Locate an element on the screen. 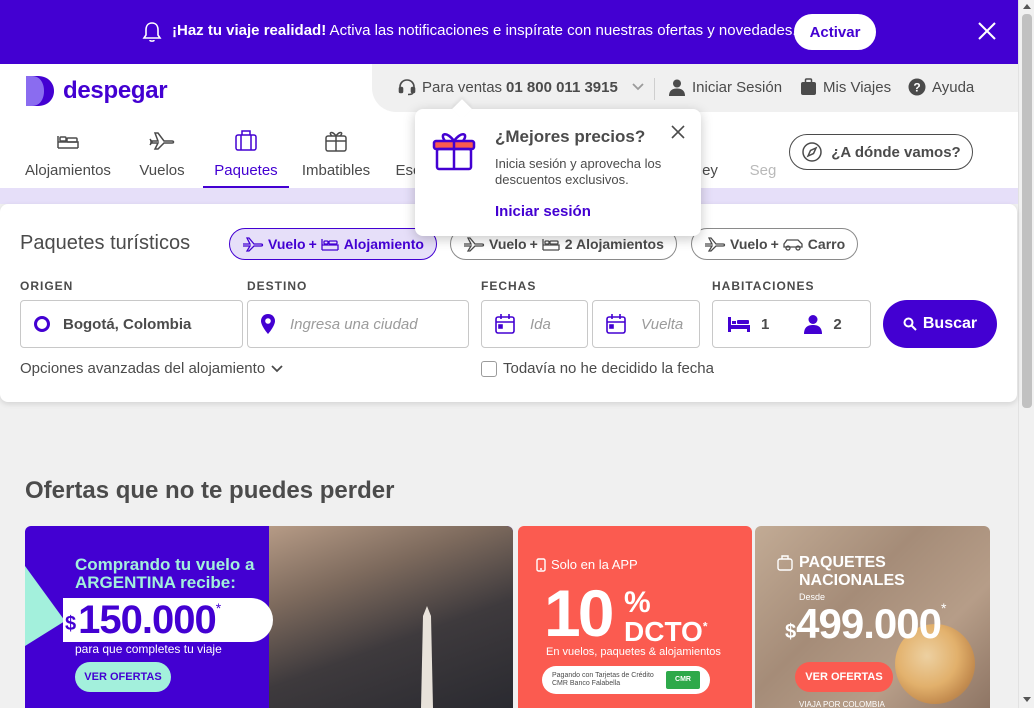 The height and width of the screenshot is (708, 1034). scroll-down-icon is located at coordinates (1027, 699).